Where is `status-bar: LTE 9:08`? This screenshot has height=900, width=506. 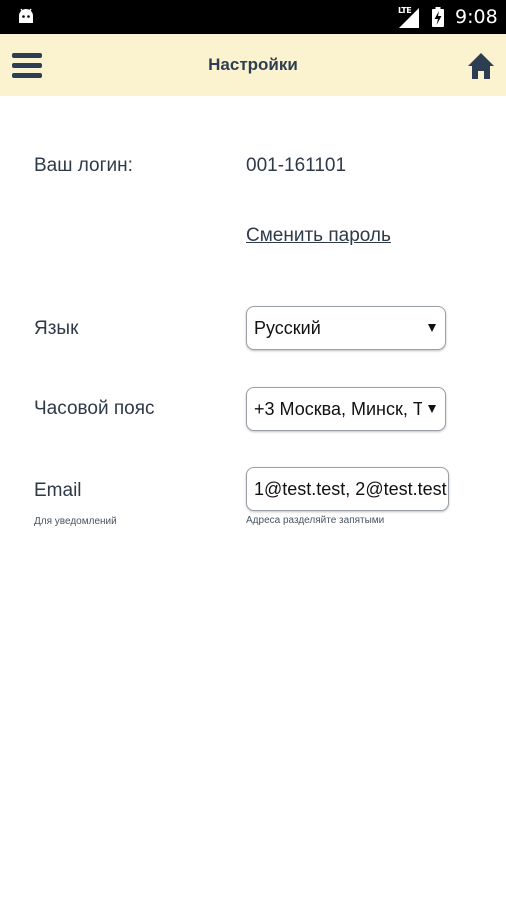 status-bar: LTE 9:08 is located at coordinates (253, 17).